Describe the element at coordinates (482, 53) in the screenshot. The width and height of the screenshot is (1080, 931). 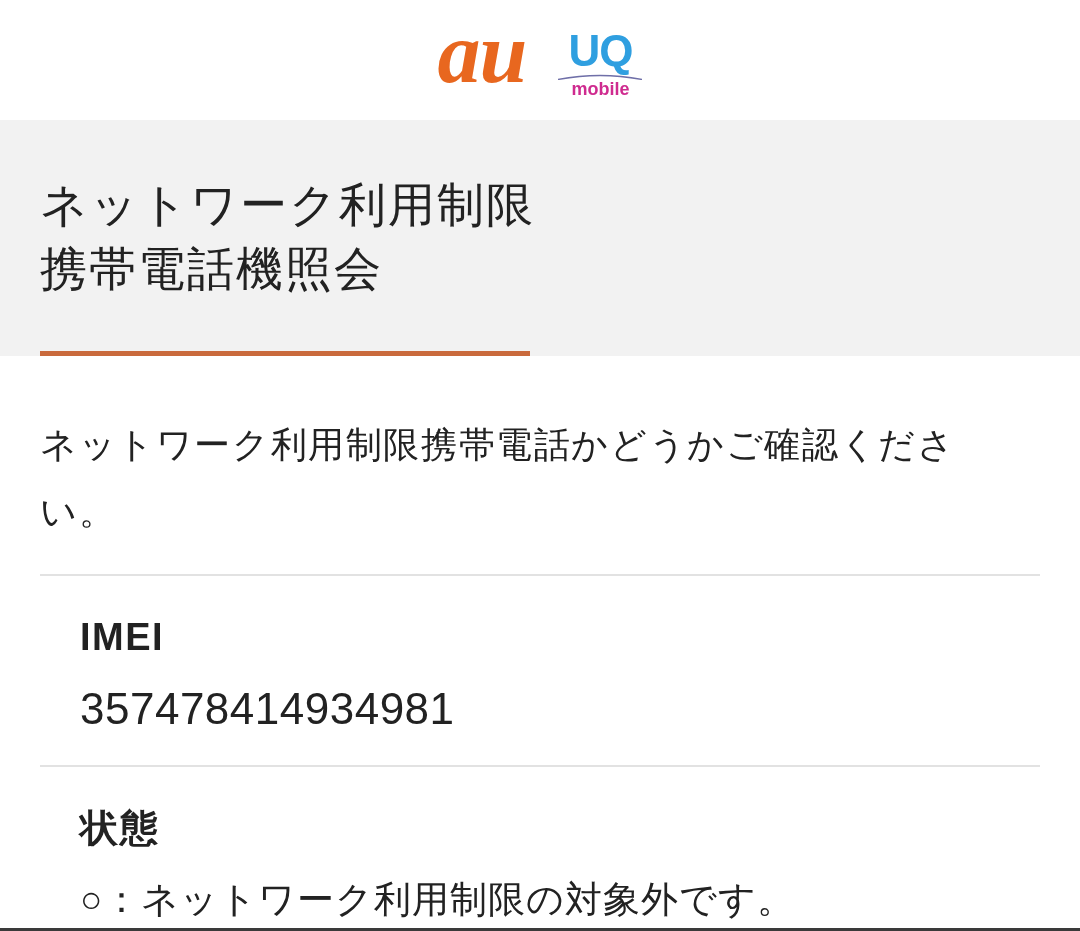
I see `au-logo: au` at that location.